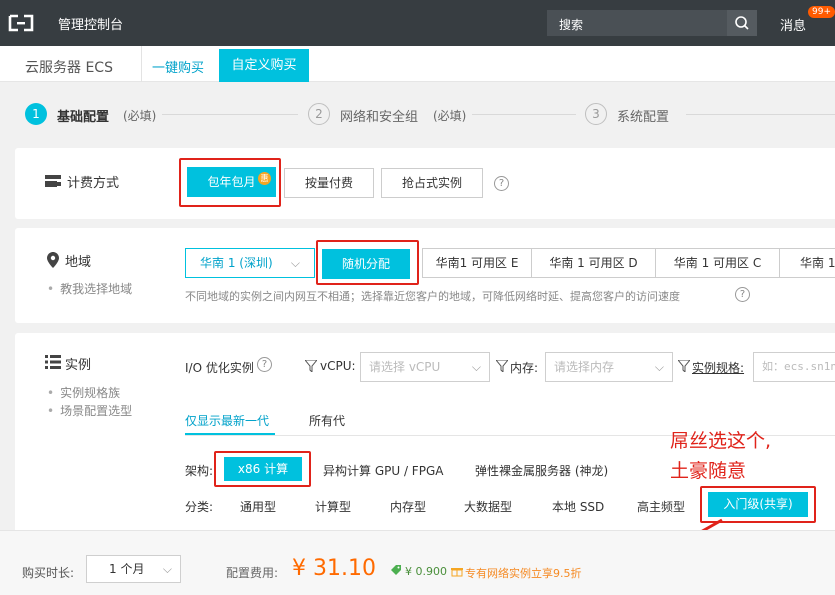  Describe the element at coordinates (450, 116) in the screenshot. I see `step-2-note: (必填)` at that location.